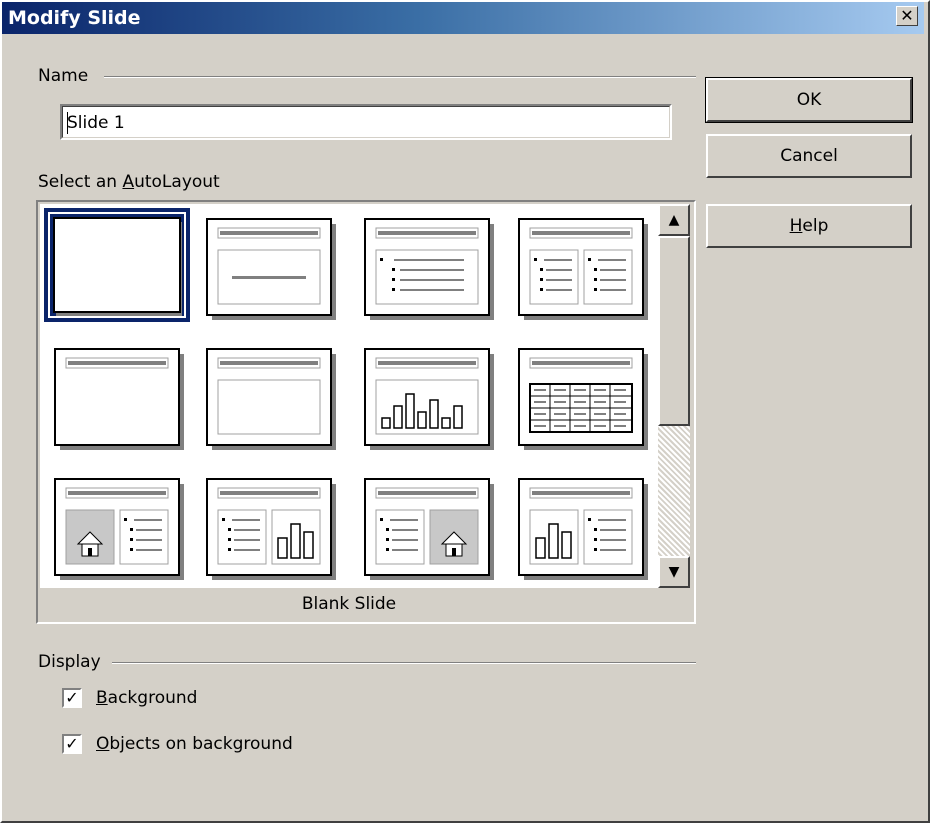 This screenshot has height=823, width=930. What do you see at coordinates (430, 530) in the screenshot?
I see `layout-title-bullets-image` at bounding box center [430, 530].